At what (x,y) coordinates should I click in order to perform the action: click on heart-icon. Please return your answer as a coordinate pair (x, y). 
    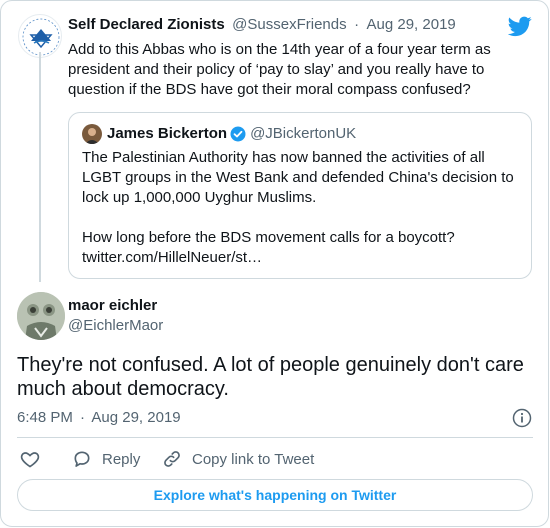
    Looking at the image, I should click on (30, 459).